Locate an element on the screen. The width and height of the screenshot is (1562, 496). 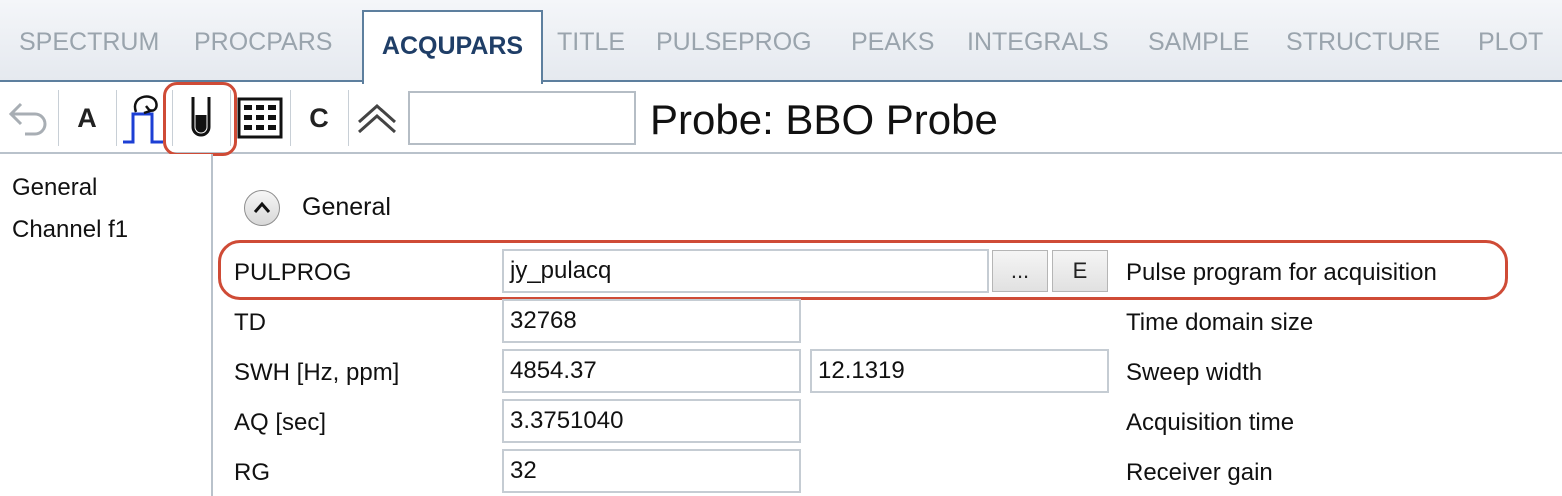
probe-title: Probe: BBO Probe is located at coordinates (824, 119).